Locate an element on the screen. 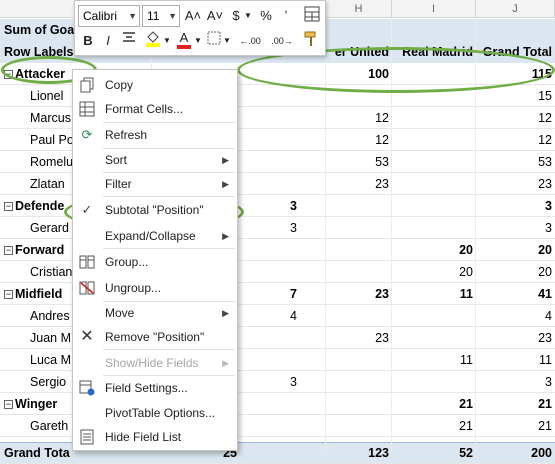  italic-button: I is located at coordinates (108, 41).